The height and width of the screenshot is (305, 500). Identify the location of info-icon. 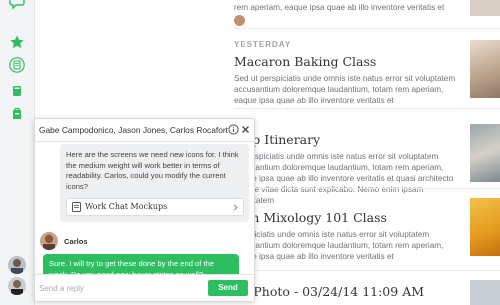
(233, 129).